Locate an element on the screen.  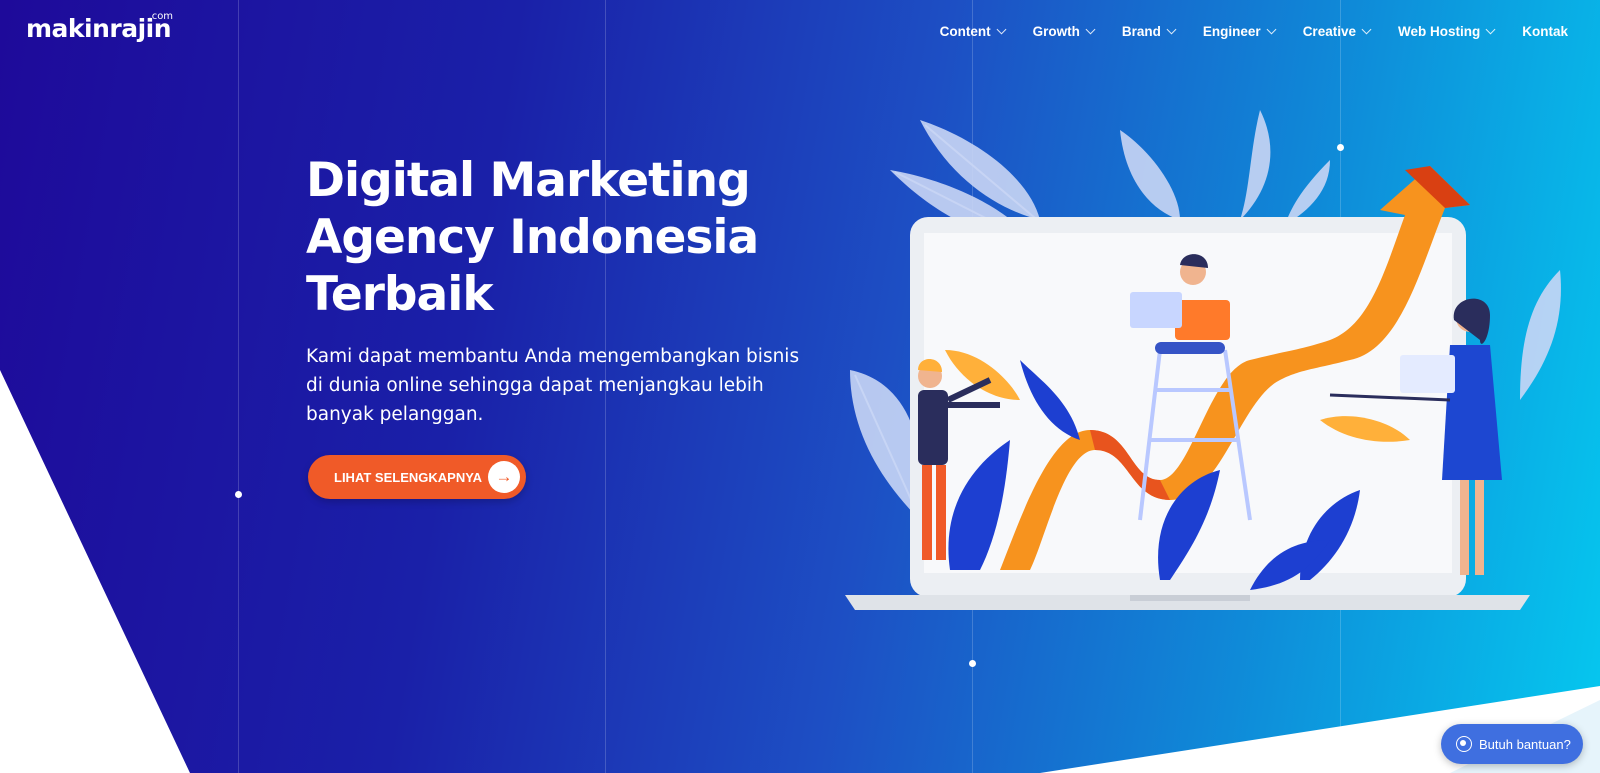
hero-description-line: banyak pelanggan. is located at coordinates (395, 414).